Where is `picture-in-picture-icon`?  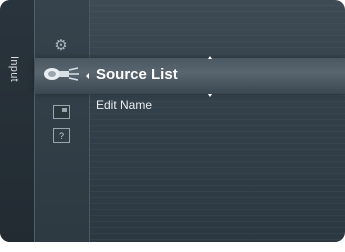
picture-in-picture-icon is located at coordinates (61, 112).